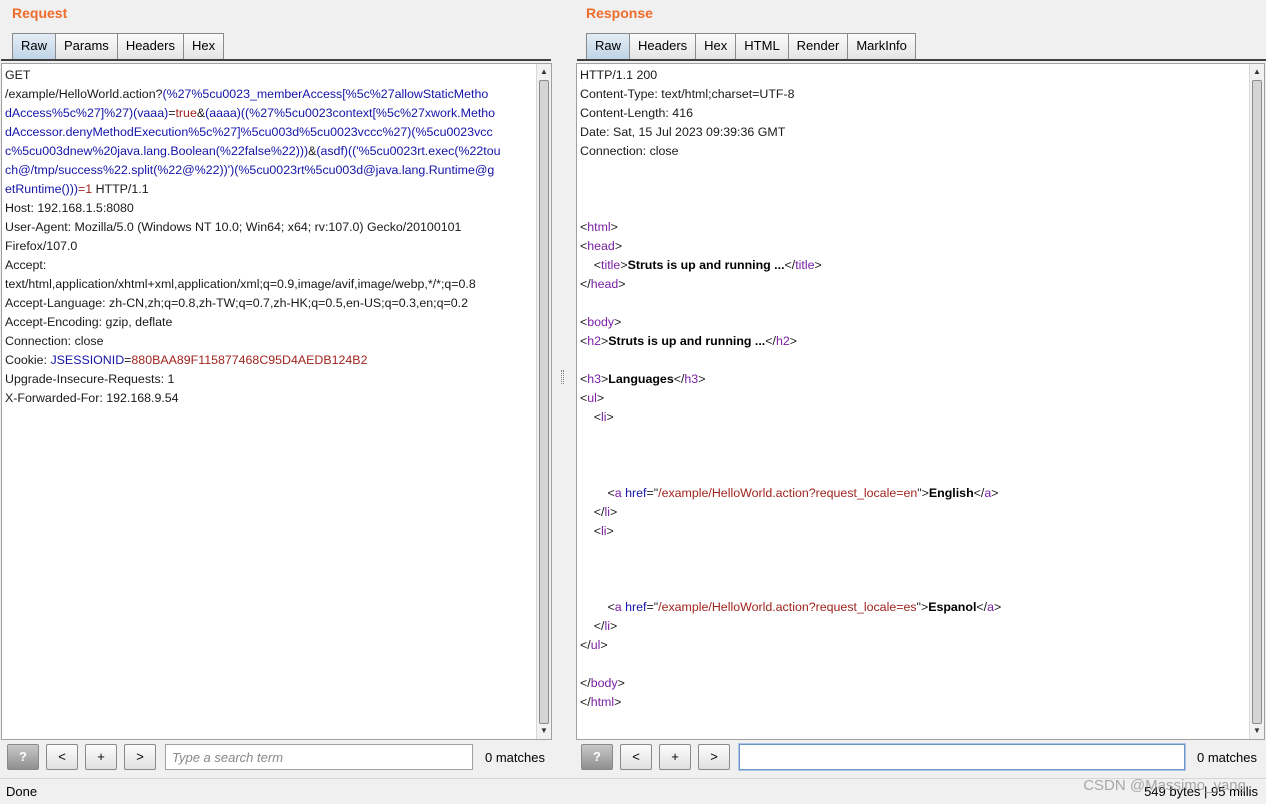 The width and height of the screenshot is (1266, 804). Describe the element at coordinates (269, 189) in the screenshot. I see `request-line: etRuntime()))=1 HTTP/1.1` at that location.